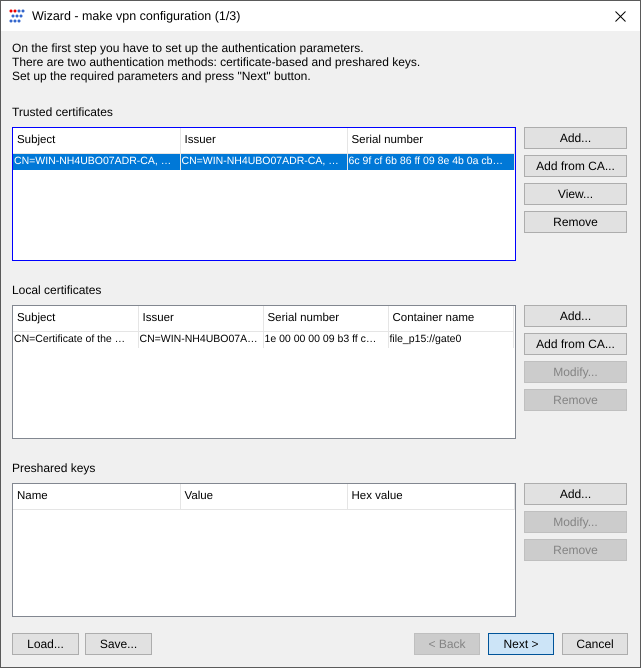  What do you see at coordinates (595, 644) in the screenshot?
I see `button: Cancel` at bounding box center [595, 644].